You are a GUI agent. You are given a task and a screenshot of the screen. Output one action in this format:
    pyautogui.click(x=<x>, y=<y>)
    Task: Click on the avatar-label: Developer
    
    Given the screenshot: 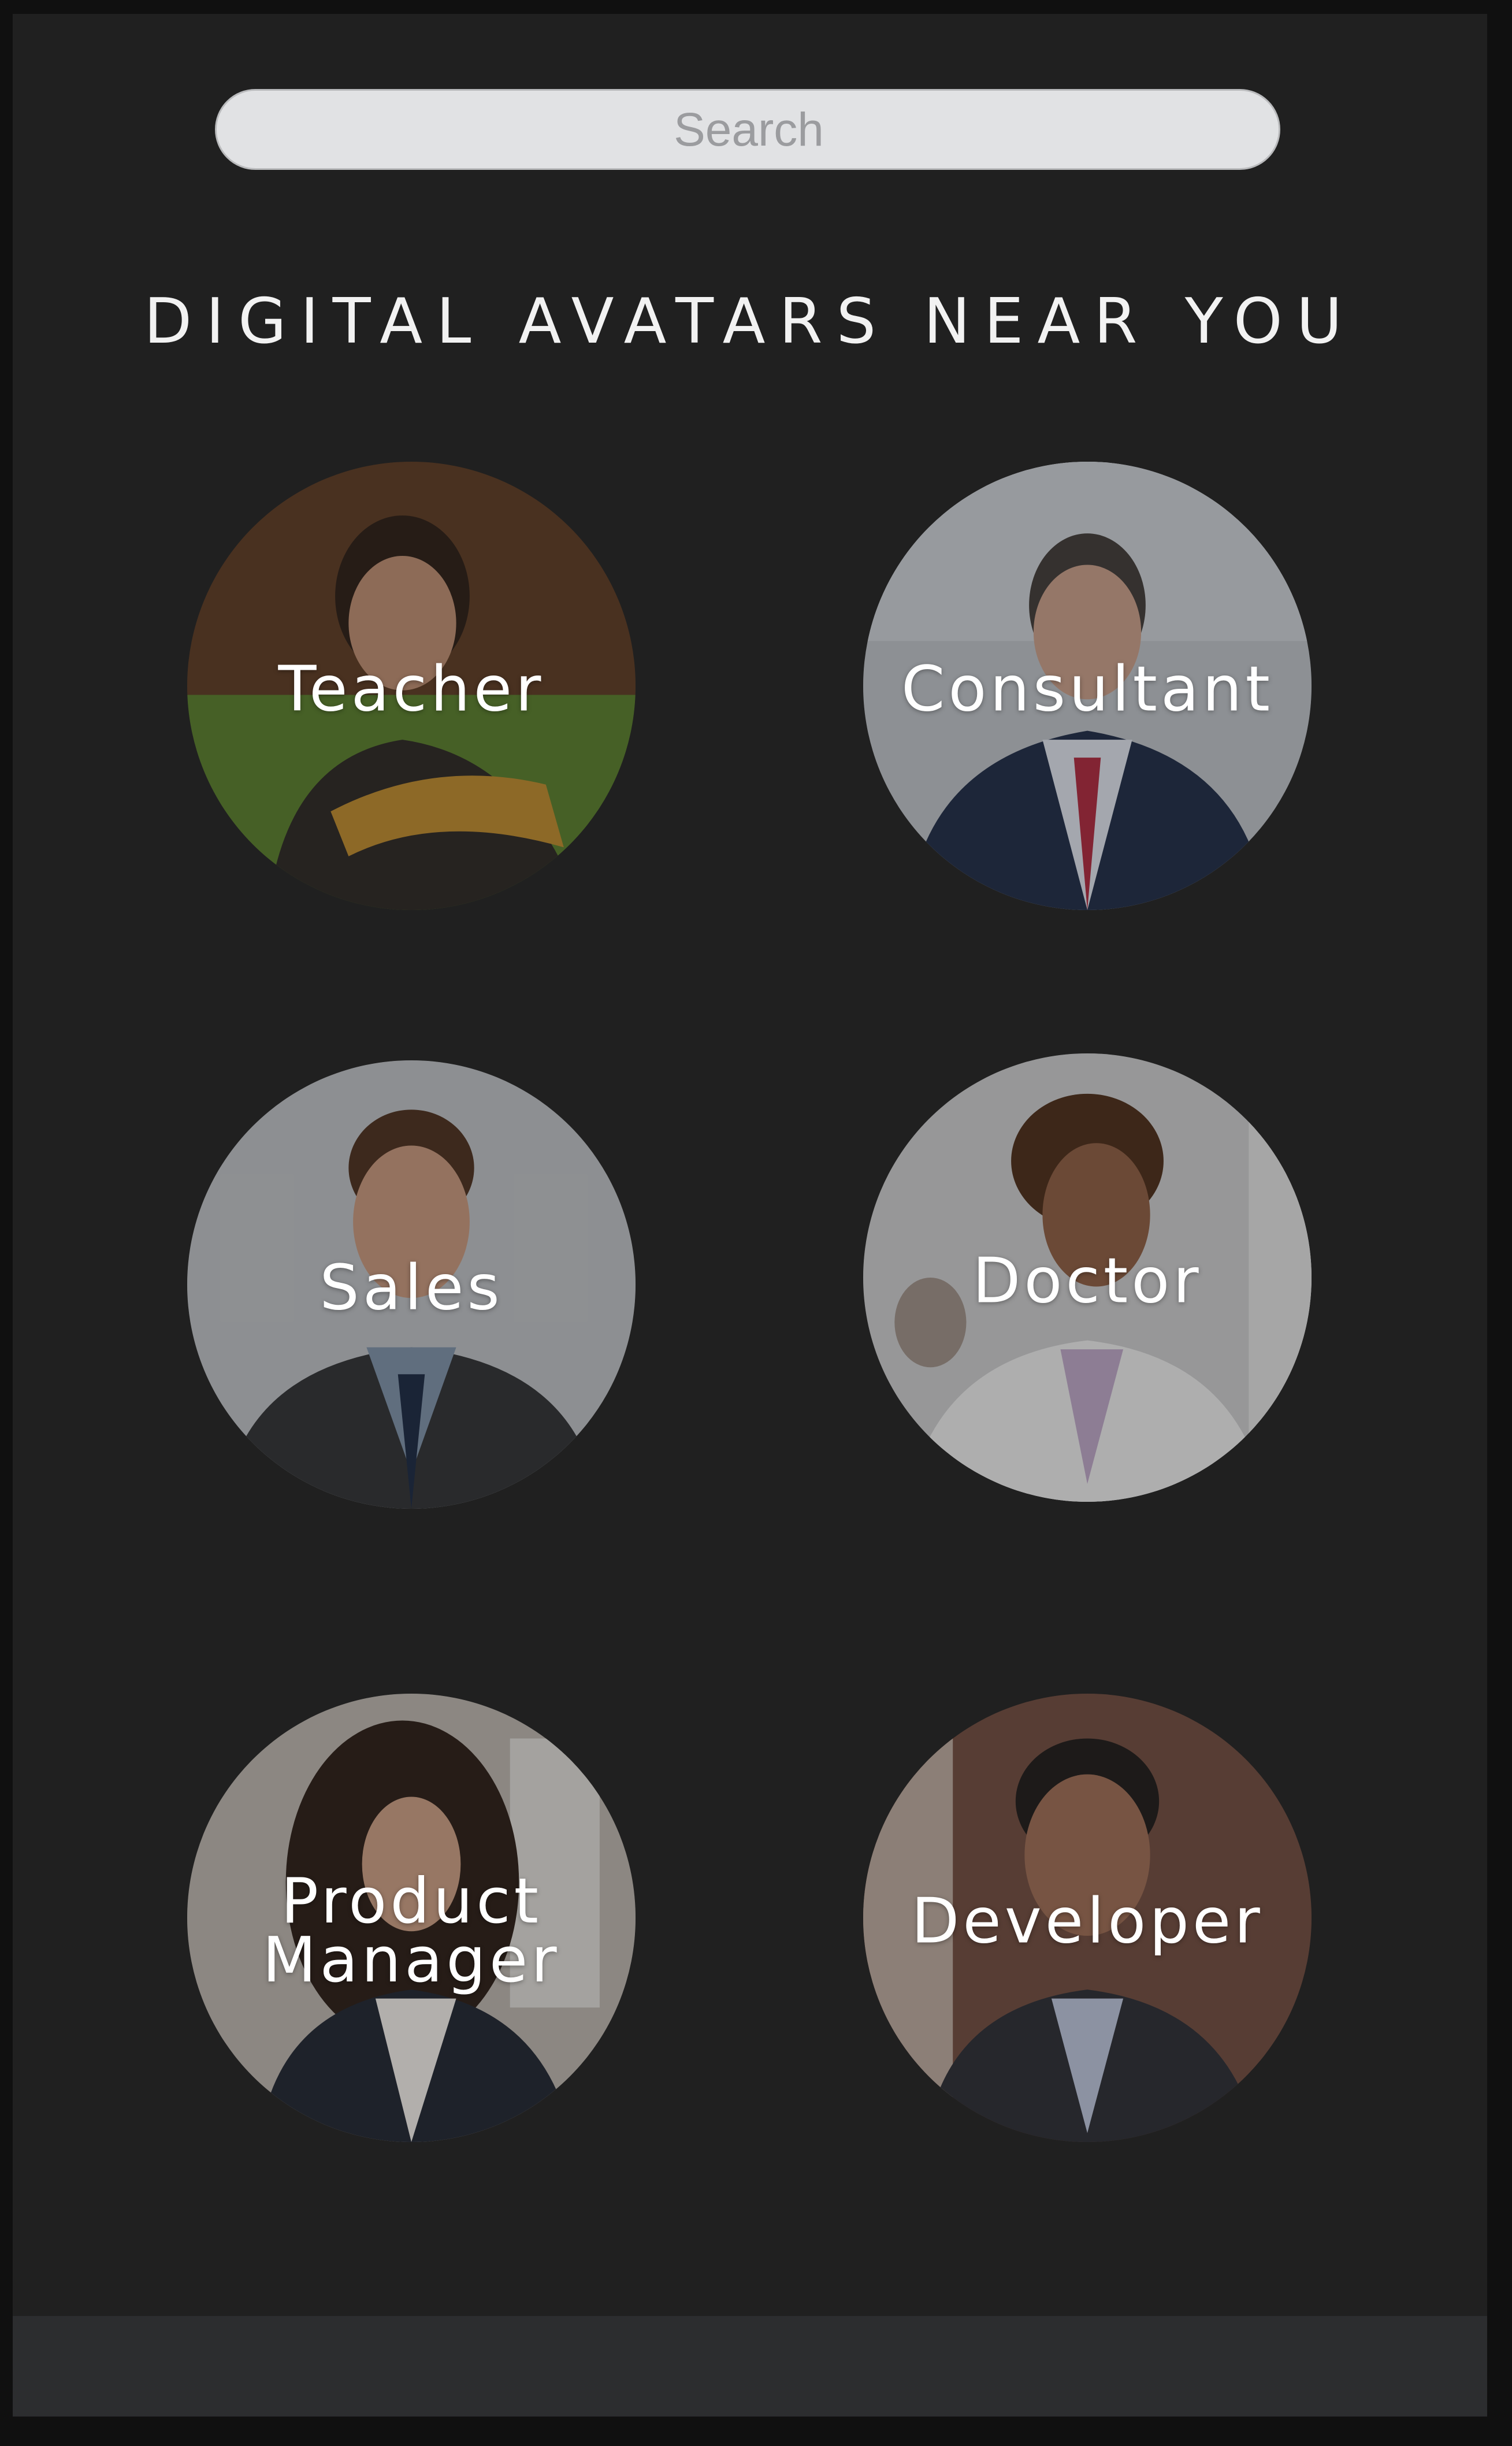 What is the action you would take?
    pyautogui.click(x=1087, y=1921)
    